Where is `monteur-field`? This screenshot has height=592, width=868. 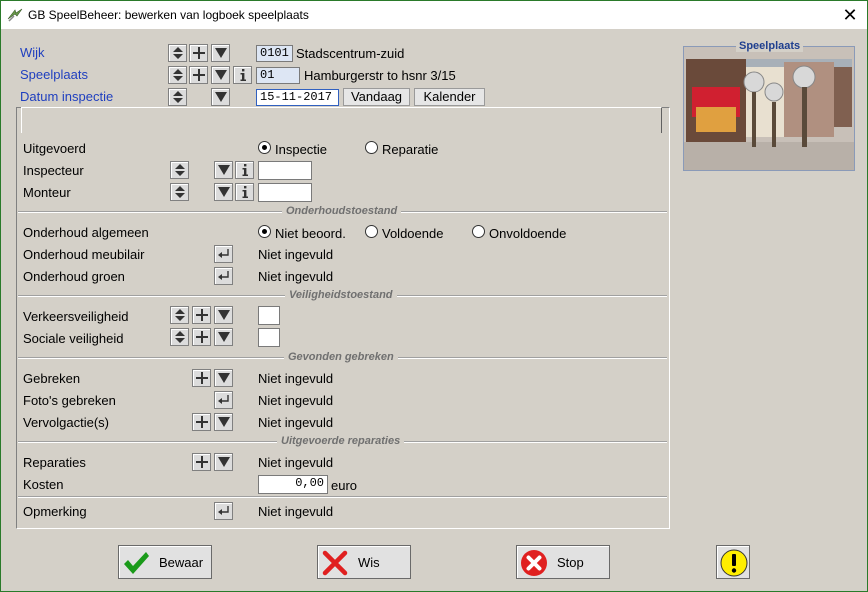
monteur-field is located at coordinates (285, 192).